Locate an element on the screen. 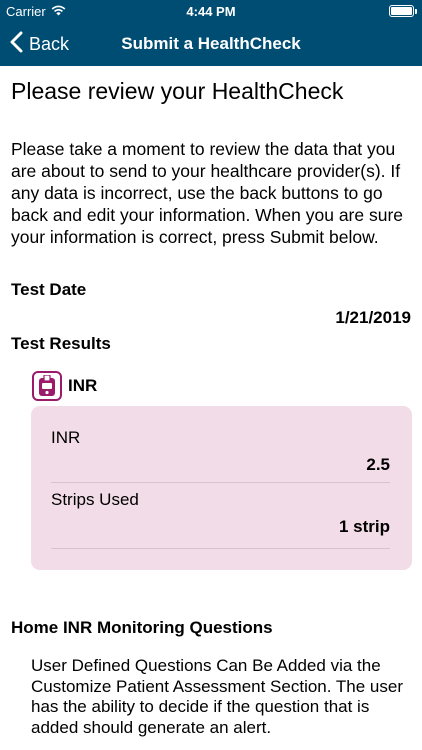  inr-section-title: INR is located at coordinates (83, 385).